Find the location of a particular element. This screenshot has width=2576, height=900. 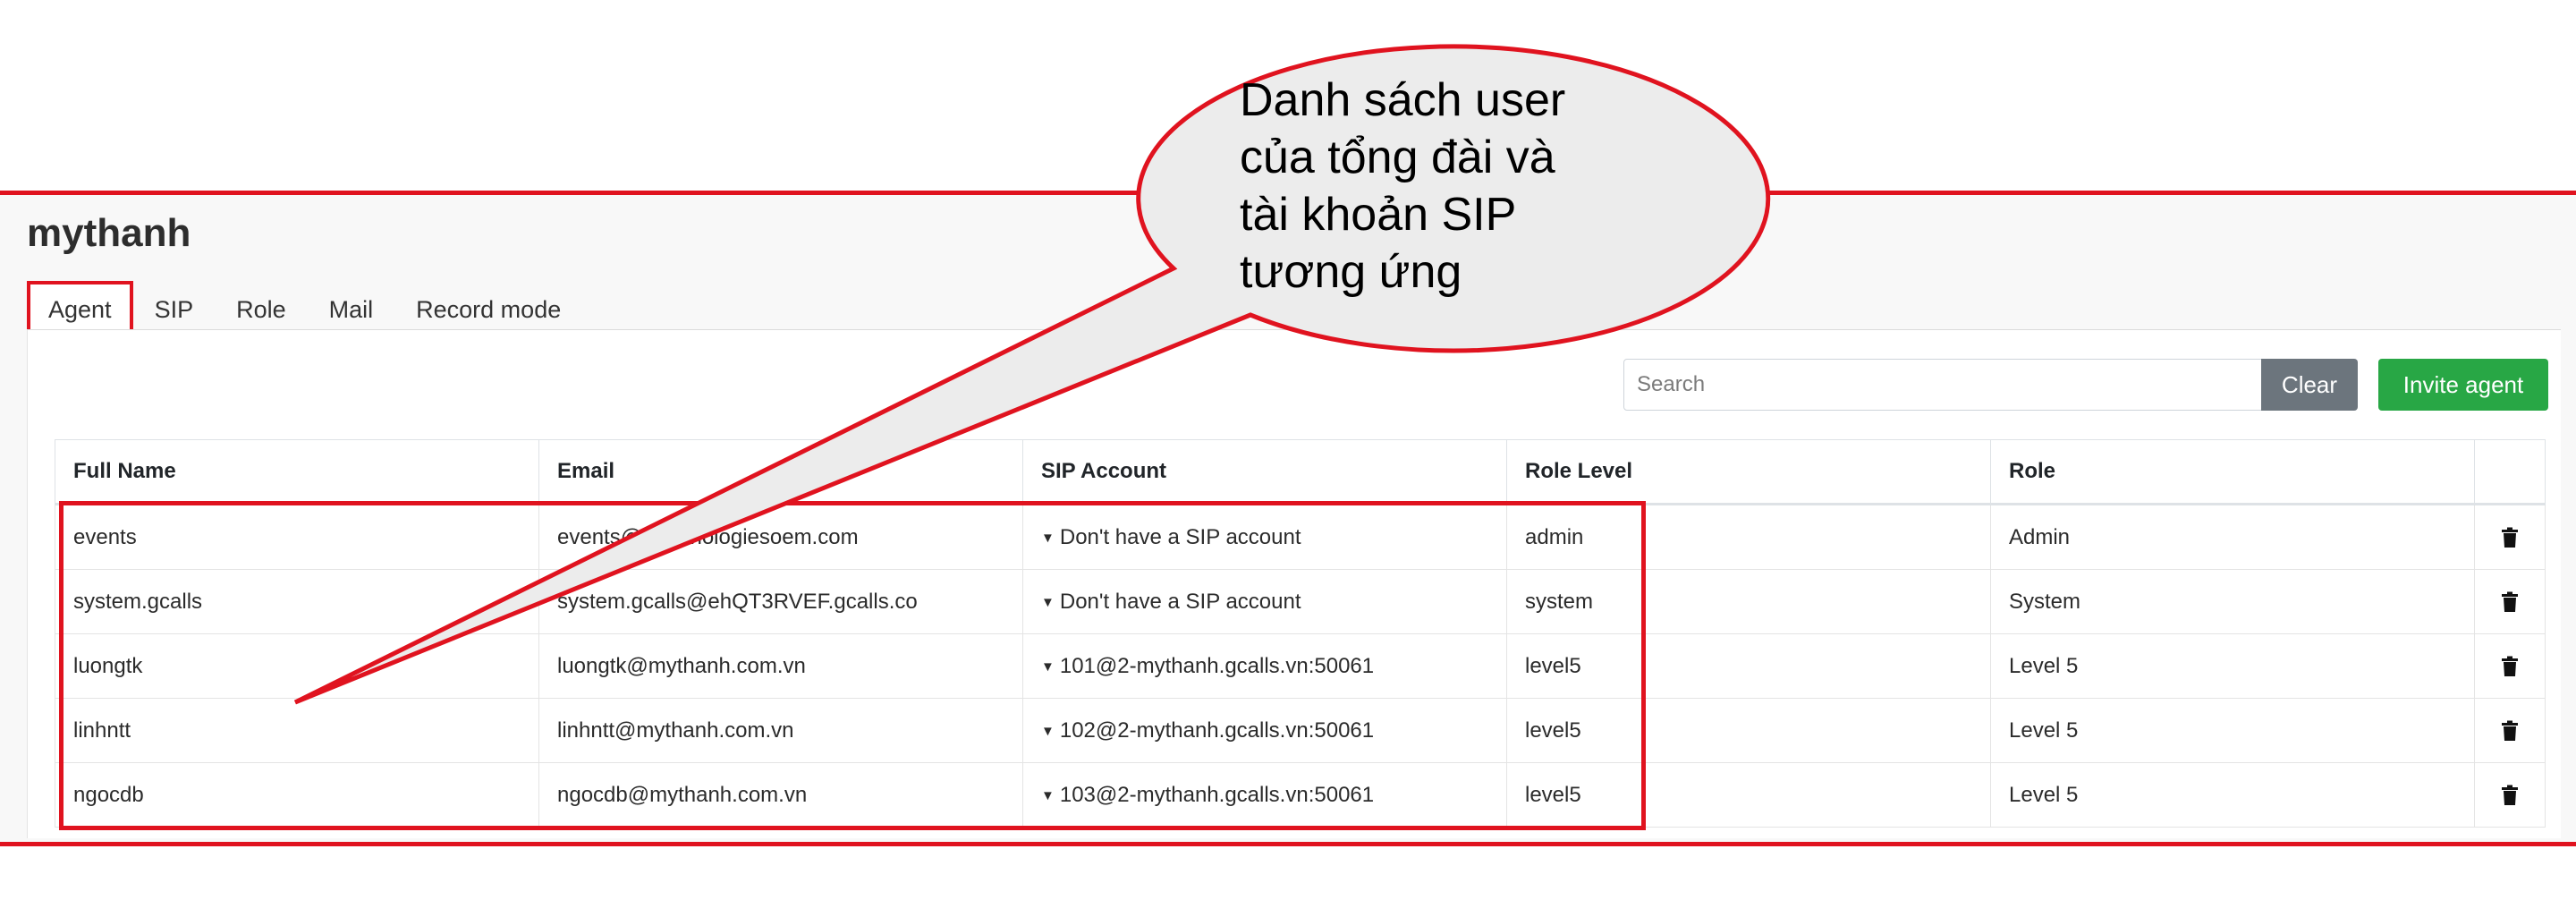

cell-sip-account: ▼ 102@2-mythanh.gcalls.vn:50061 is located at coordinates (1264, 730).